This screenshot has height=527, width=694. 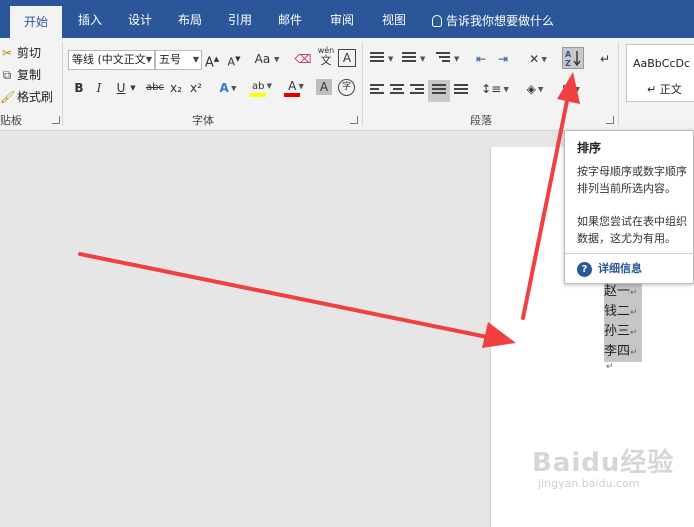 I want to click on bullets-button: ▼, so click(x=383, y=59).